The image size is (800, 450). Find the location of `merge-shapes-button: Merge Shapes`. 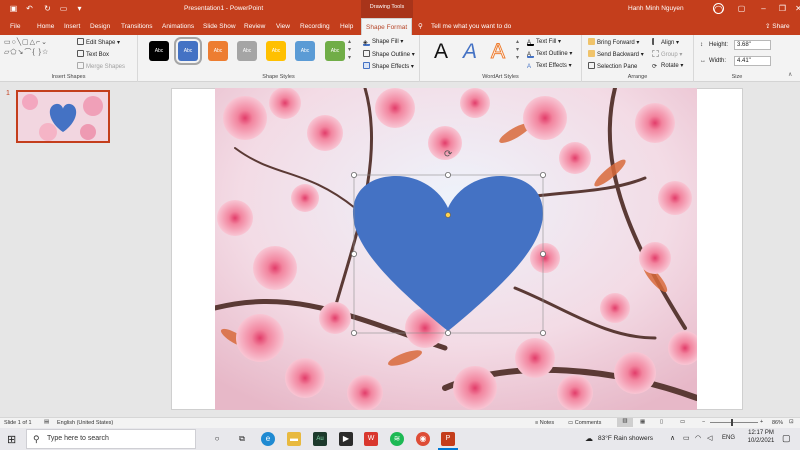

merge-shapes-button: Merge Shapes is located at coordinates (101, 66).